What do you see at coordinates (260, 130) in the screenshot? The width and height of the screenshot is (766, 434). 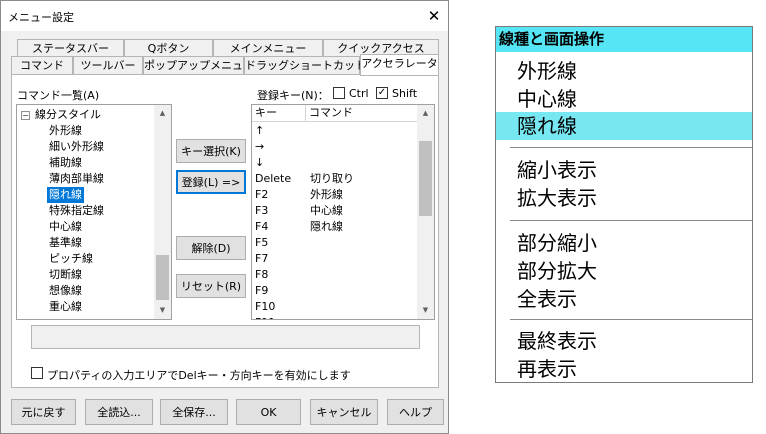 I see `key-cell: ↑` at bounding box center [260, 130].